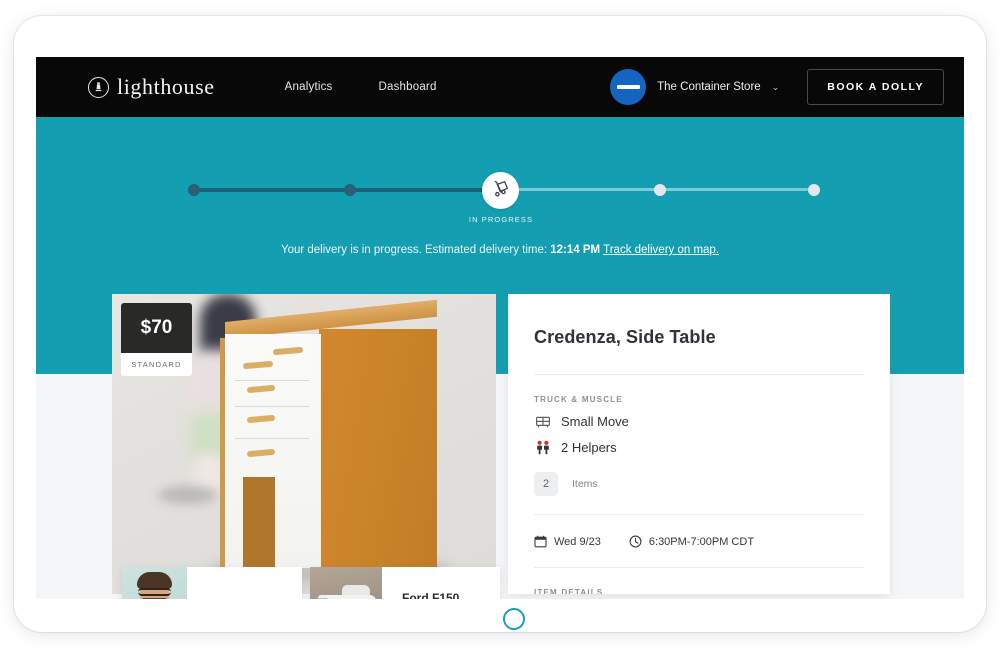 This screenshot has width=1000, height=659. What do you see at coordinates (166, 86) in the screenshot?
I see `brand-name: lighthouse` at bounding box center [166, 86].